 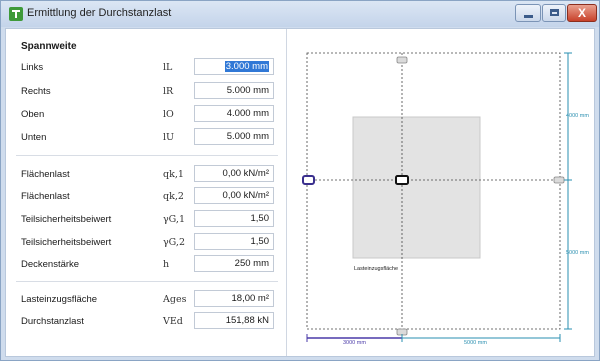 I want to click on input-links-value: 3.000 mm, so click(x=246, y=66).